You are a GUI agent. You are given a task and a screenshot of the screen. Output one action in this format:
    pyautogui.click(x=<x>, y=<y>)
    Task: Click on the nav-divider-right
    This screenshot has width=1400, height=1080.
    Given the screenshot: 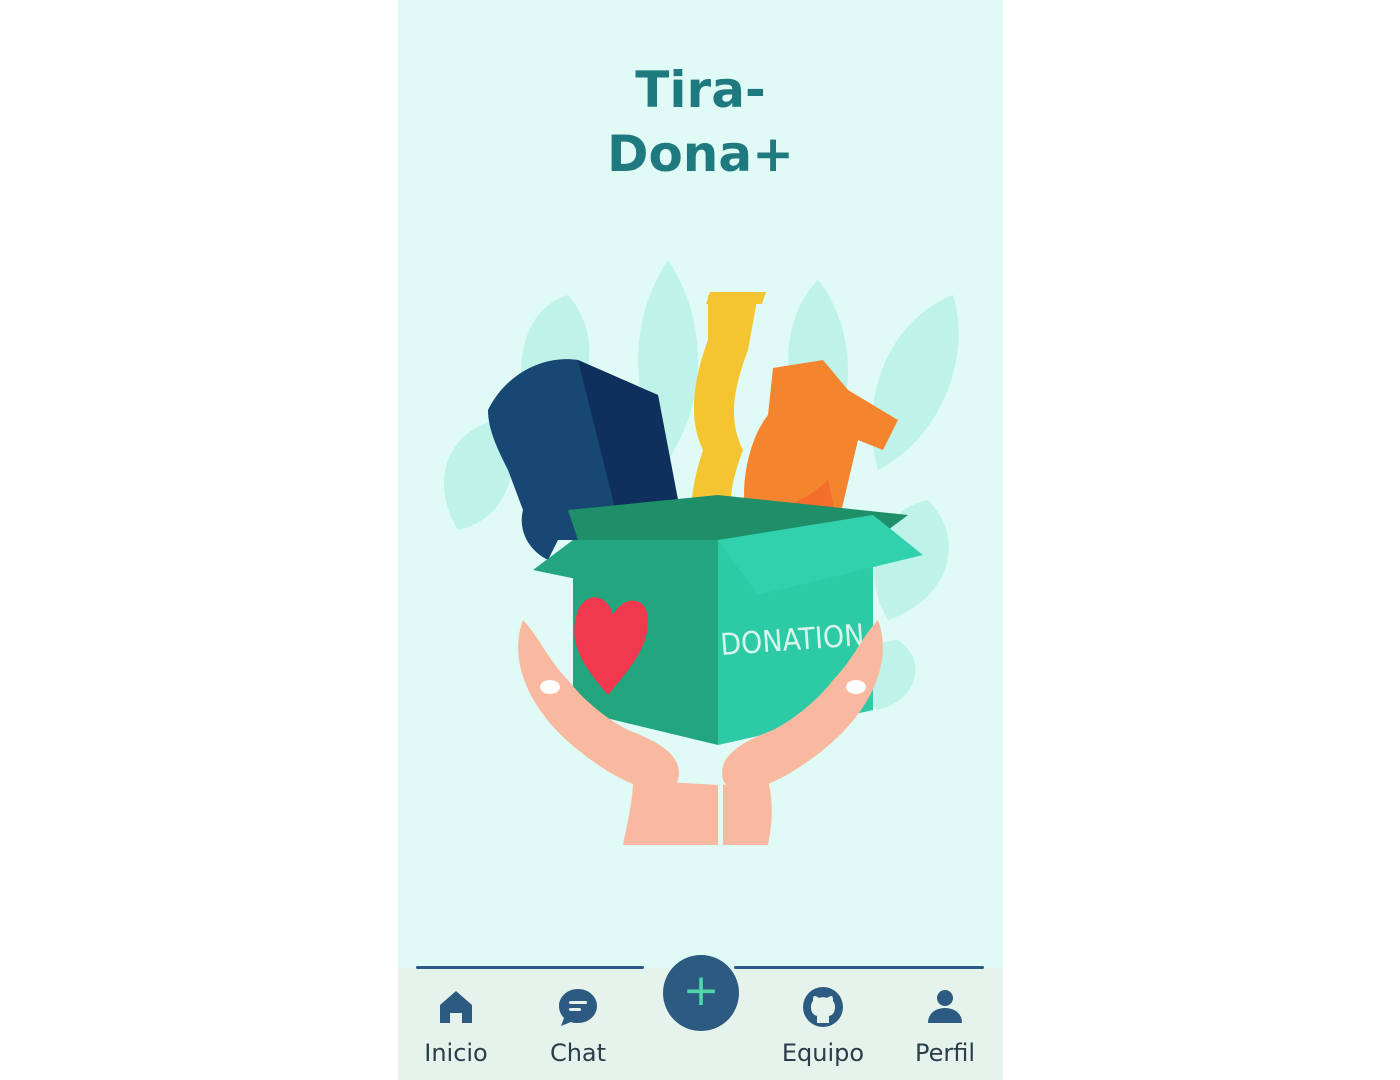 What is the action you would take?
    pyautogui.click(x=859, y=967)
    